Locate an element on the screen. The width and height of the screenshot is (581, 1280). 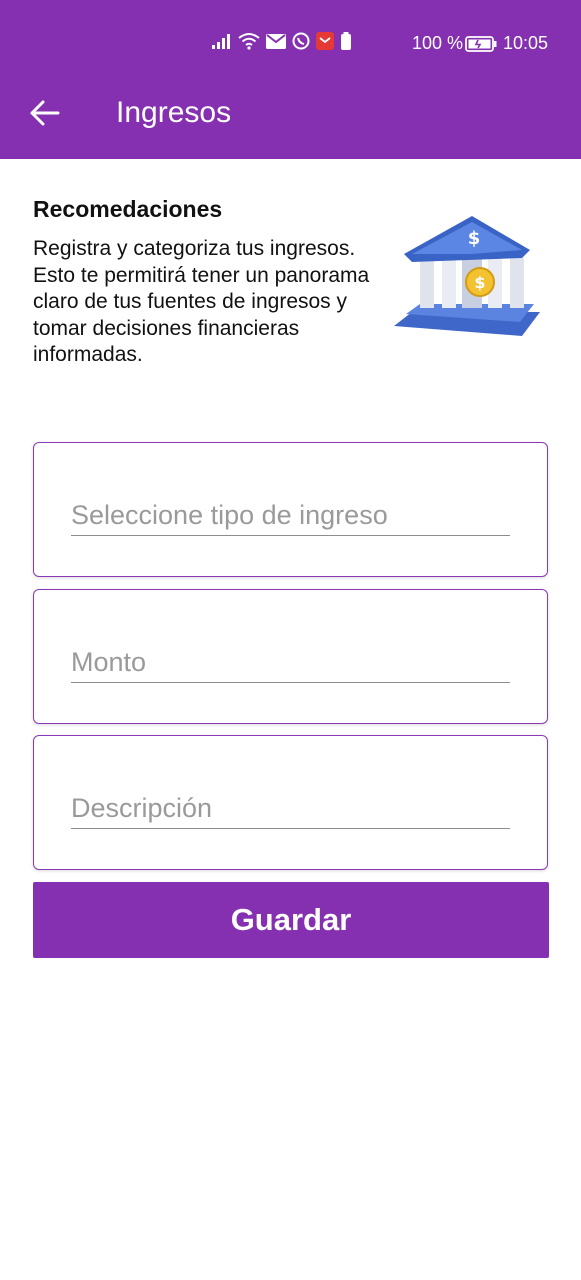
income-type-select is located at coordinates (290, 515).